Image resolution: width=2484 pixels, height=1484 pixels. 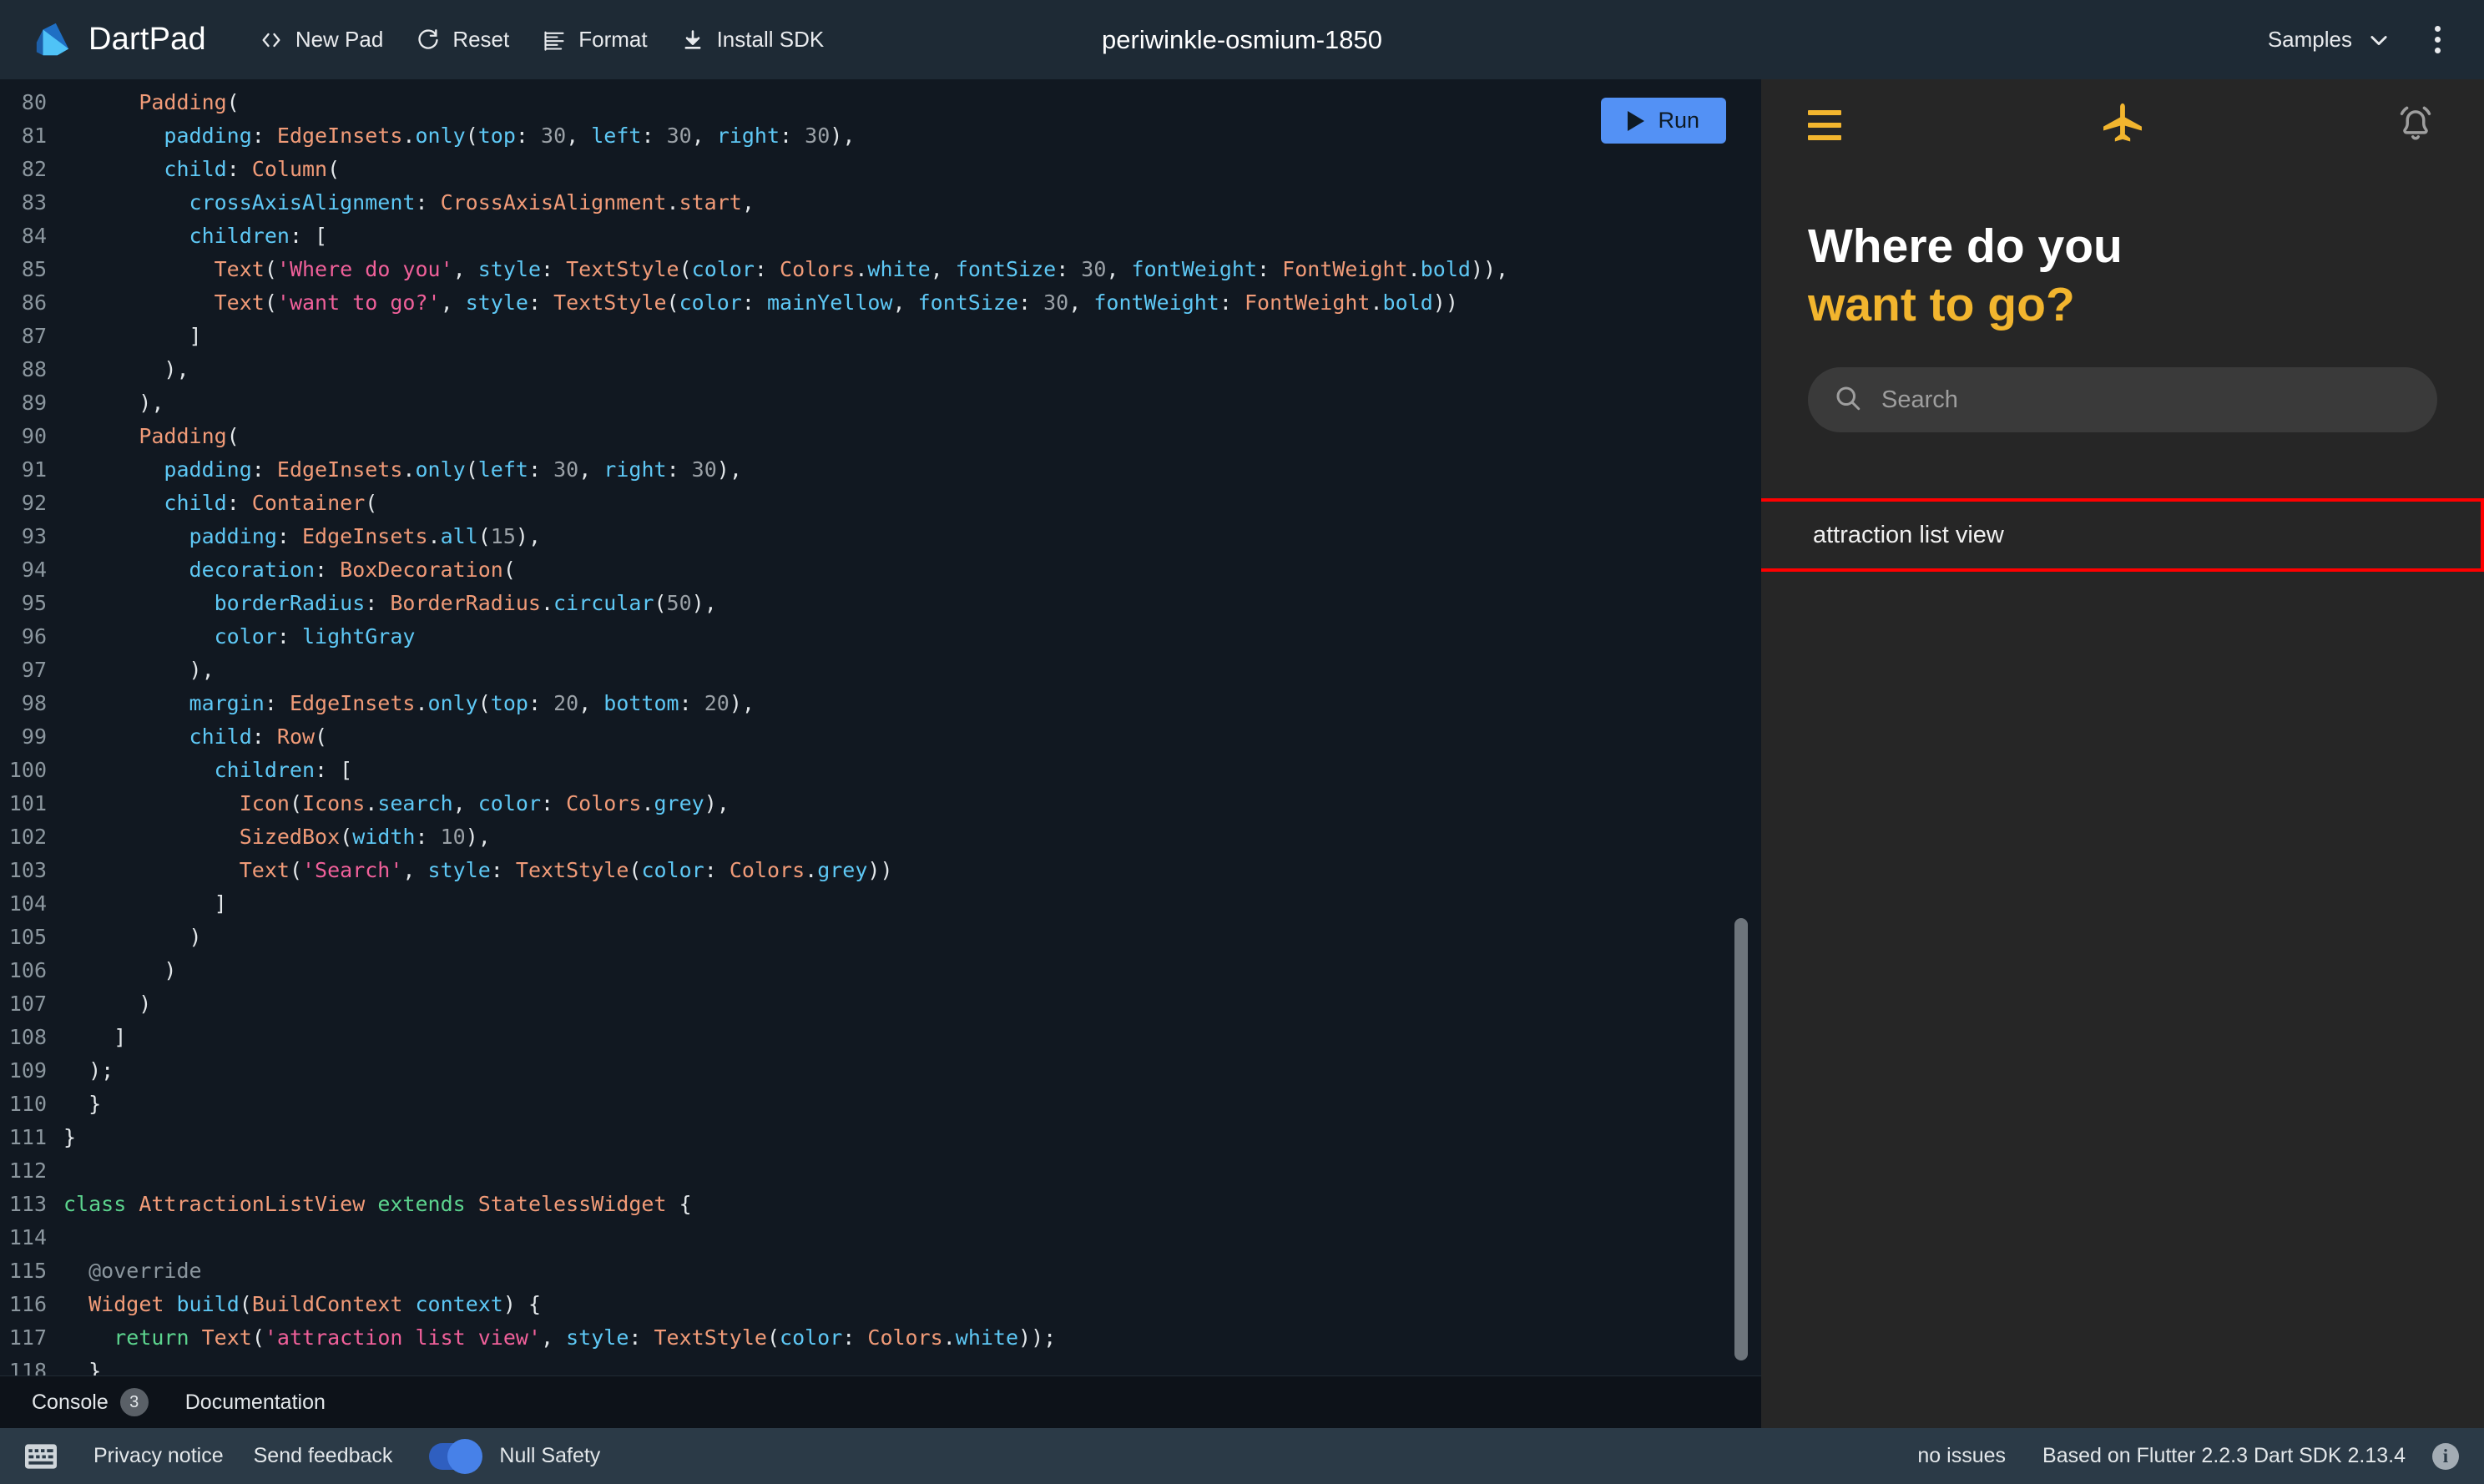 What do you see at coordinates (27, 1070) in the screenshot?
I see `line-number: 109` at bounding box center [27, 1070].